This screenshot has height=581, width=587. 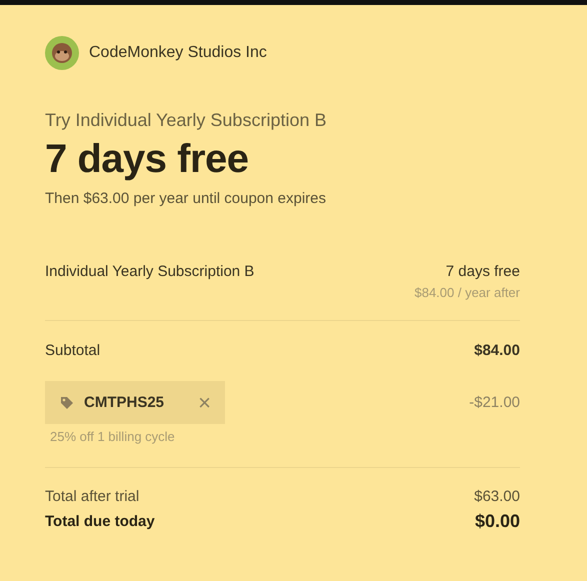 I want to click on discount-amount: -$21.00, so click(x=494, y=402).